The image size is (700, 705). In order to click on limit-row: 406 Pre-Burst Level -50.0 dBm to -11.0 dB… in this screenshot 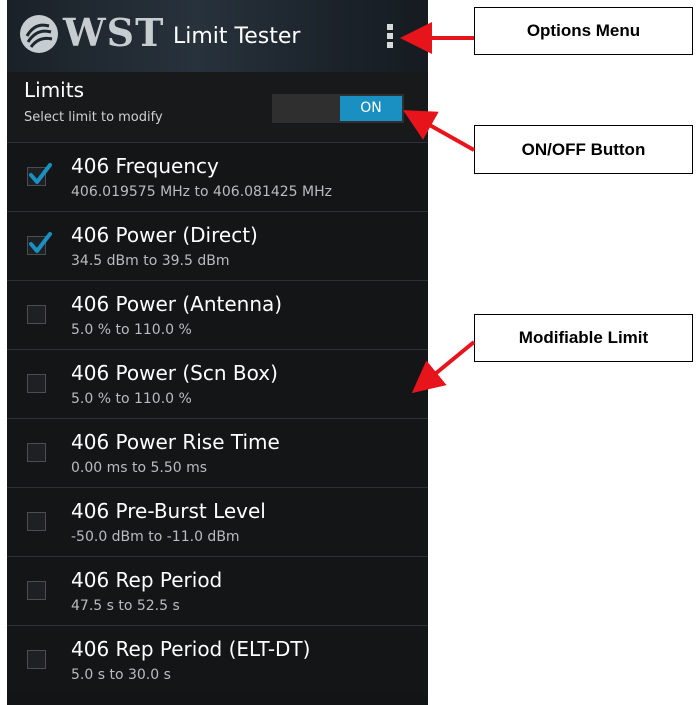, I will do `click(217, 521)`.